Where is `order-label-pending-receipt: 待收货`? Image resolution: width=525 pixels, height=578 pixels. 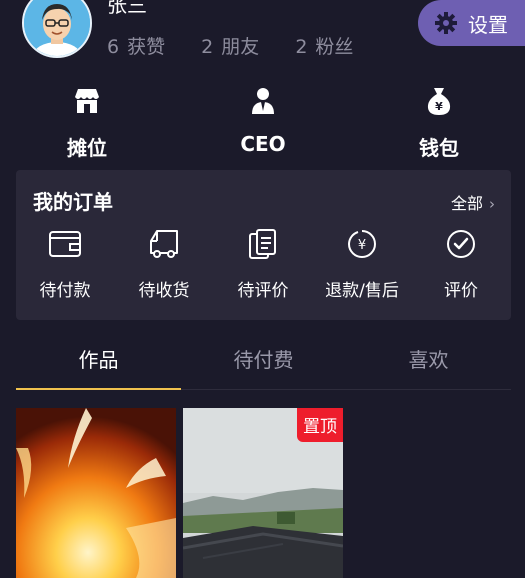 order-label-pending-receipt: 待收货 is located at coordinates (164, 291).